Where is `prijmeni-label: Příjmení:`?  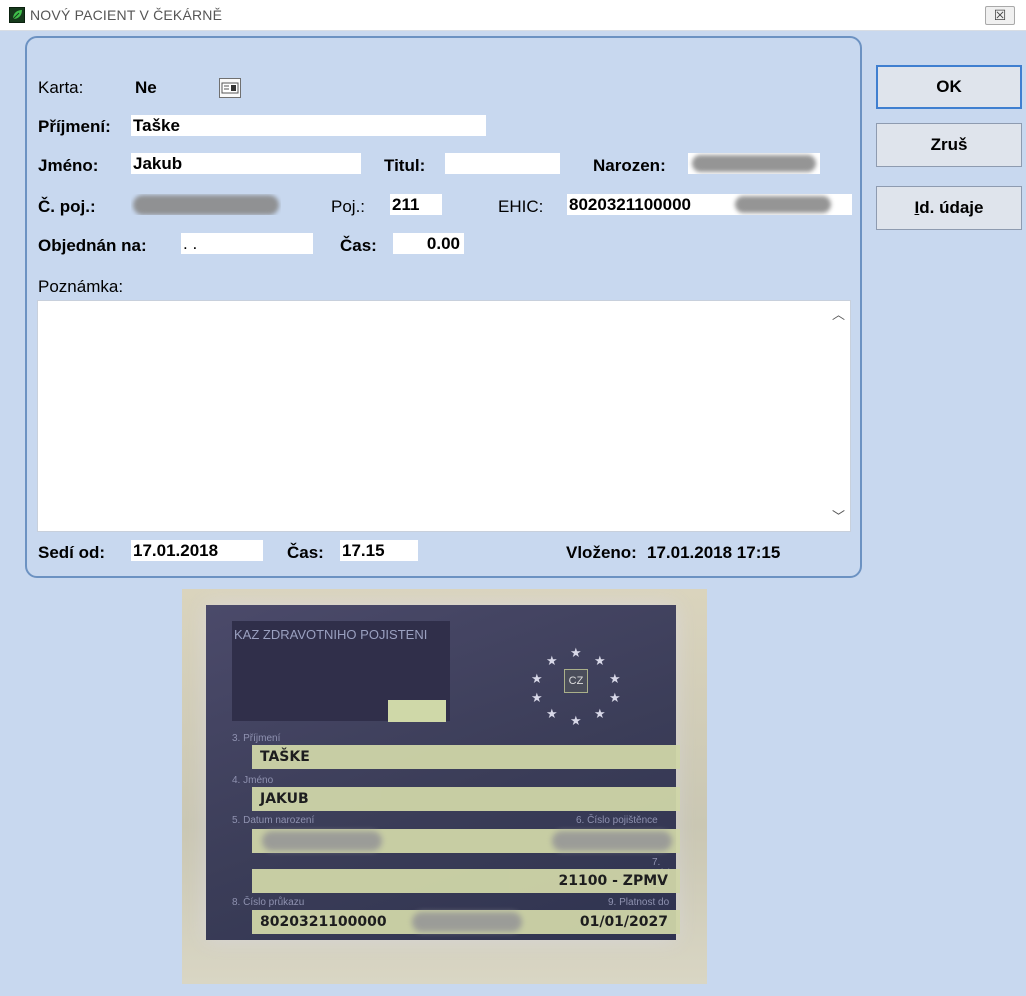 prijmeni-label: Příjmení: is located at coordinates (74, 126).